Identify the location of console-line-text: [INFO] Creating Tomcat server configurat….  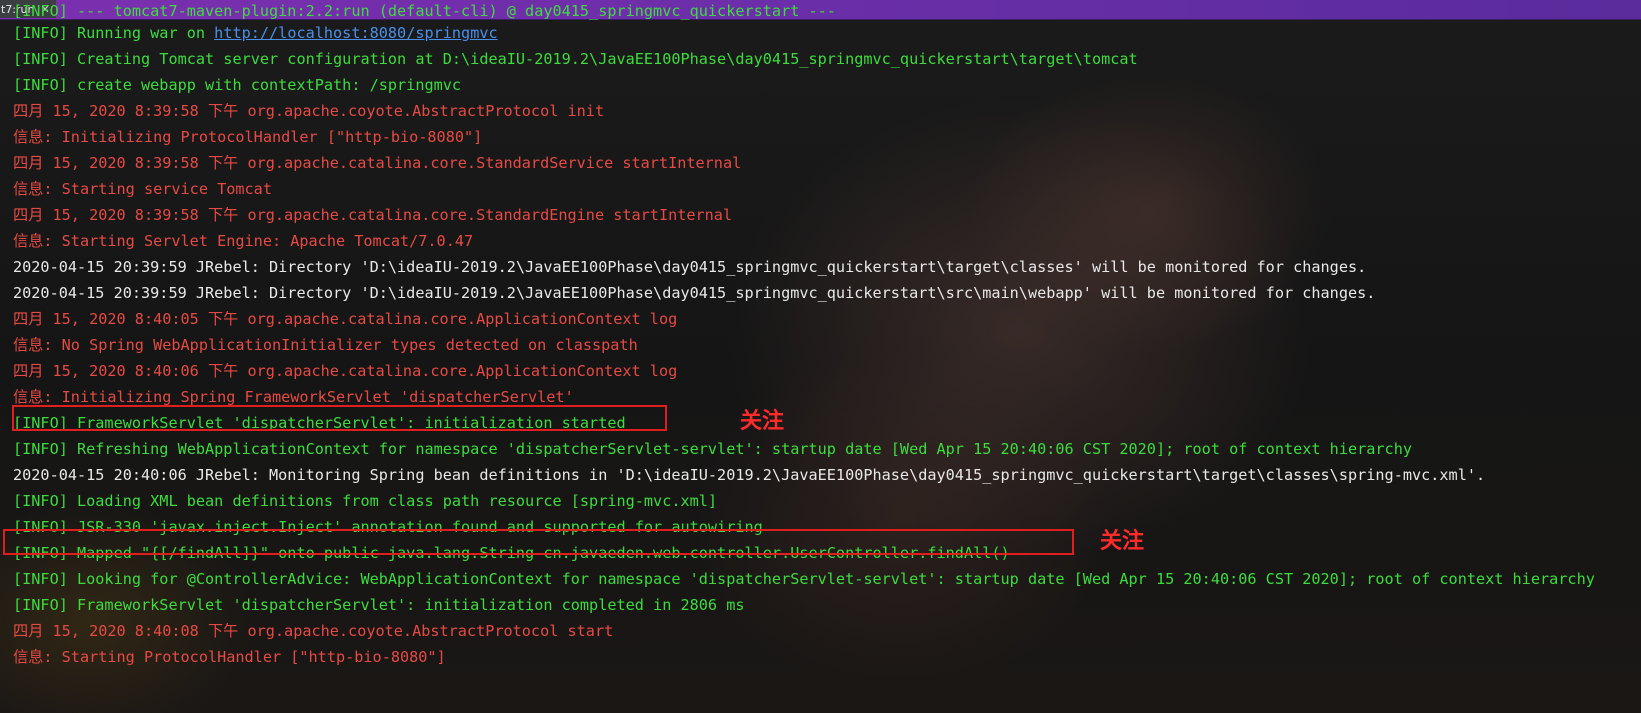
(575, 59).